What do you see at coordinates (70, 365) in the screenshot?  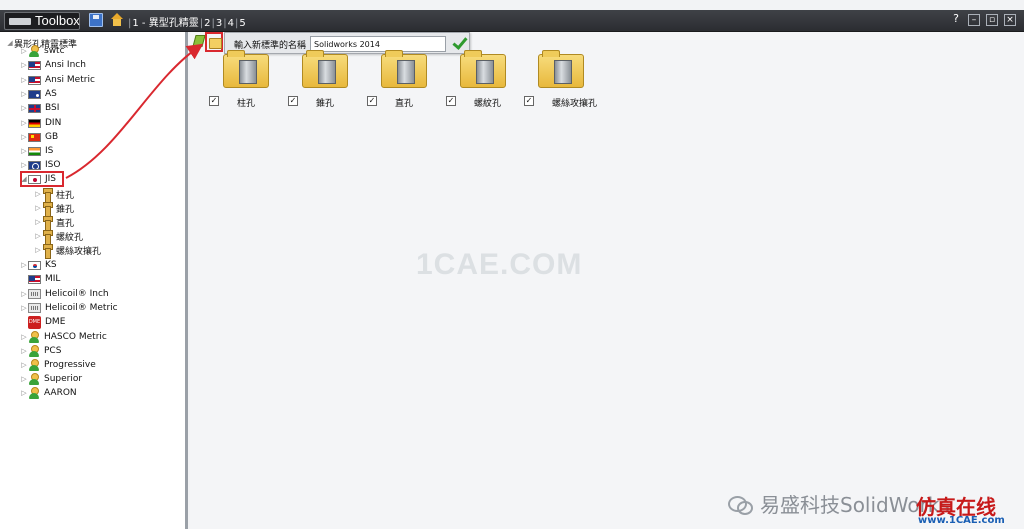 I see `tree-item-label: Progressive` at bounding box center [70, 365].